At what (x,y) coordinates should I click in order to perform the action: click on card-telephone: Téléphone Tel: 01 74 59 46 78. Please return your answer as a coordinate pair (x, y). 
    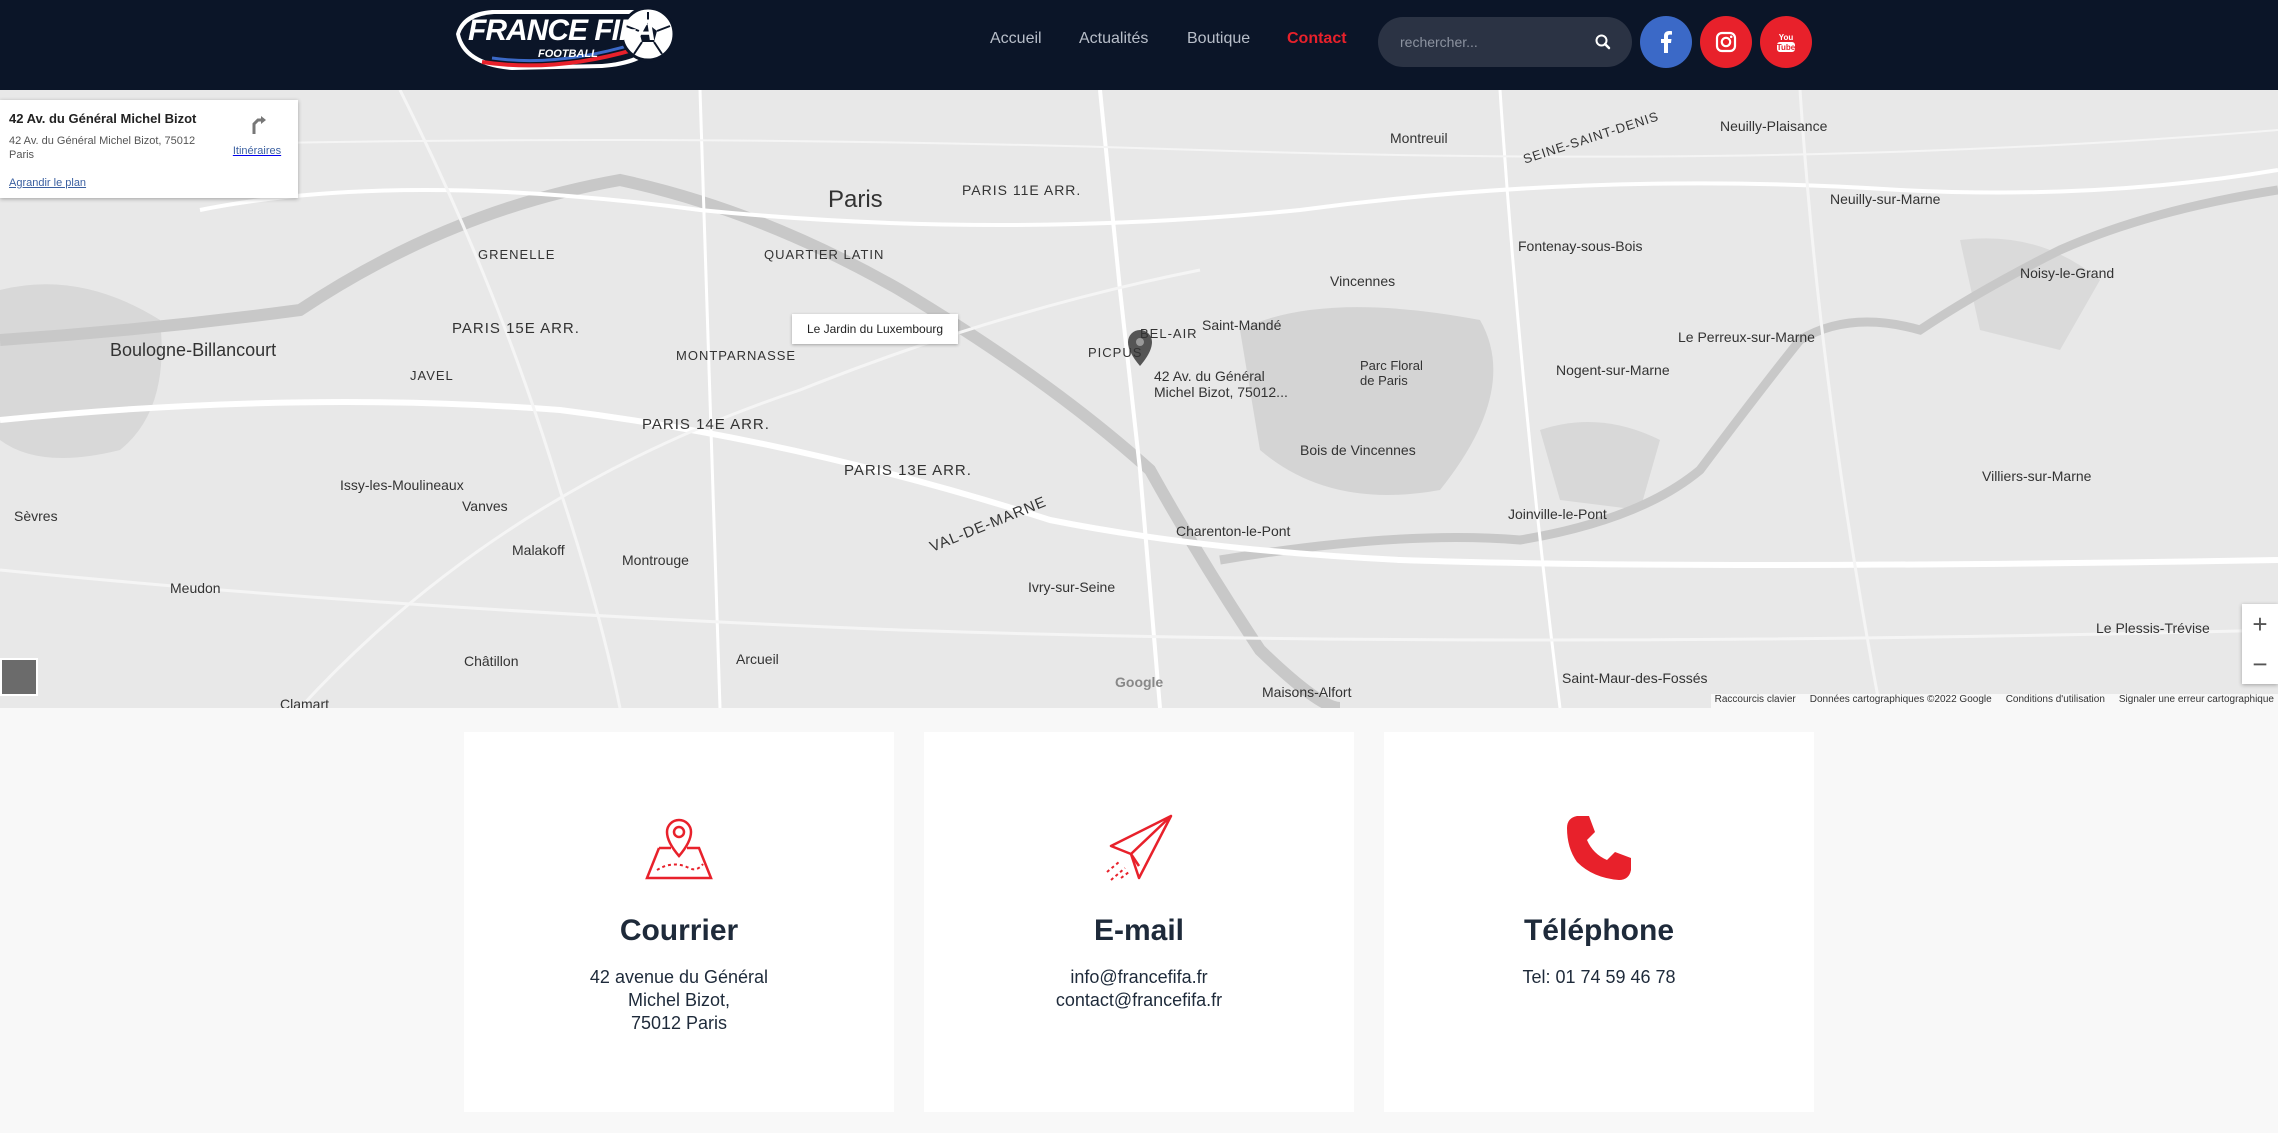
    Looking at the image, I should click on (1599, 922).